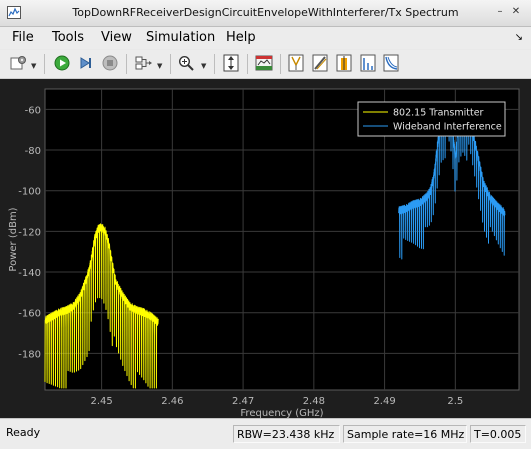 The height and width of the screenshot is (449, 531). I want to click on y-tick-label: -120, so click(29, 232).